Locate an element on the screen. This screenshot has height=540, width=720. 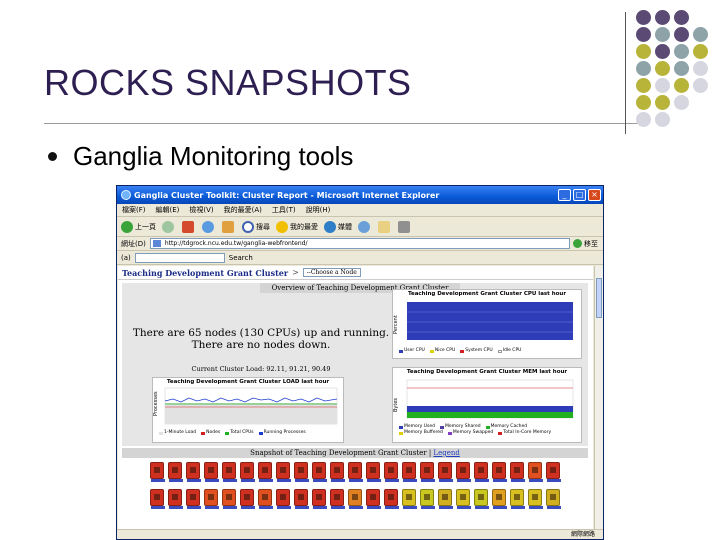
search-button: 搜尋 is located at coordinates (256, 226).